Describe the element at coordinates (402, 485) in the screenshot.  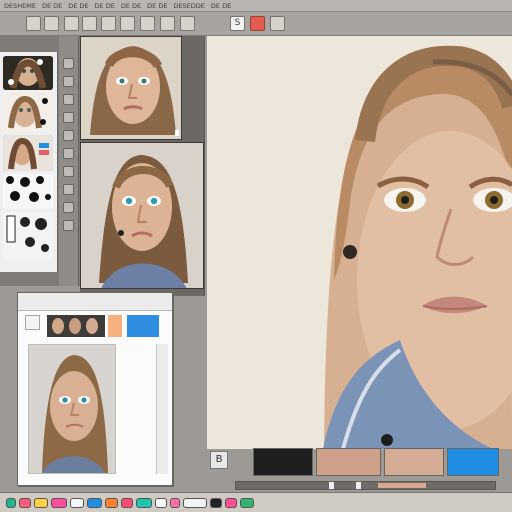
I see `slider-range` at that location.